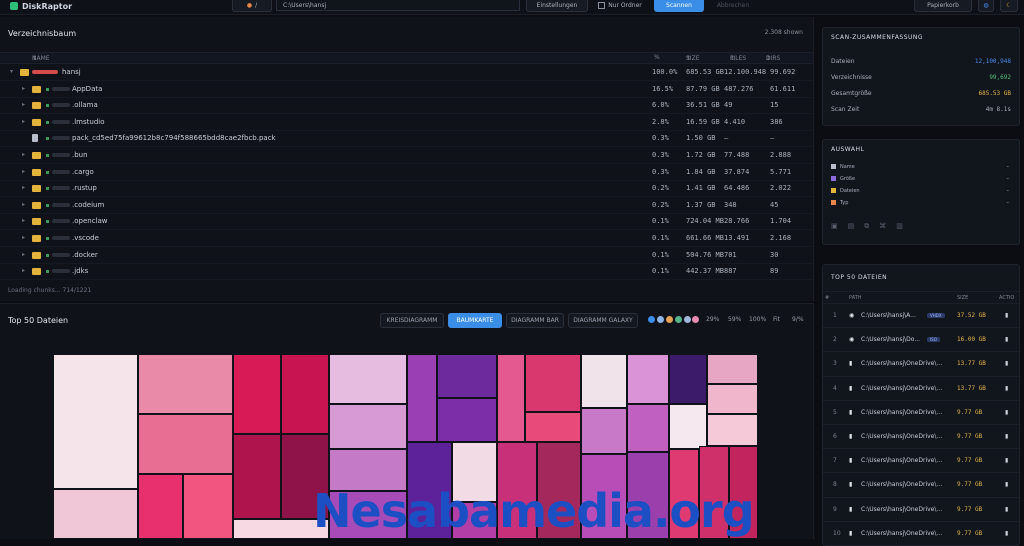  What do you see at coordinates (406, 122) in the screenshot?
I see `tree-row: ▸ .lmstudio 2.8% 16.59 GB 4.410 386` at bounding box center [406, 122].